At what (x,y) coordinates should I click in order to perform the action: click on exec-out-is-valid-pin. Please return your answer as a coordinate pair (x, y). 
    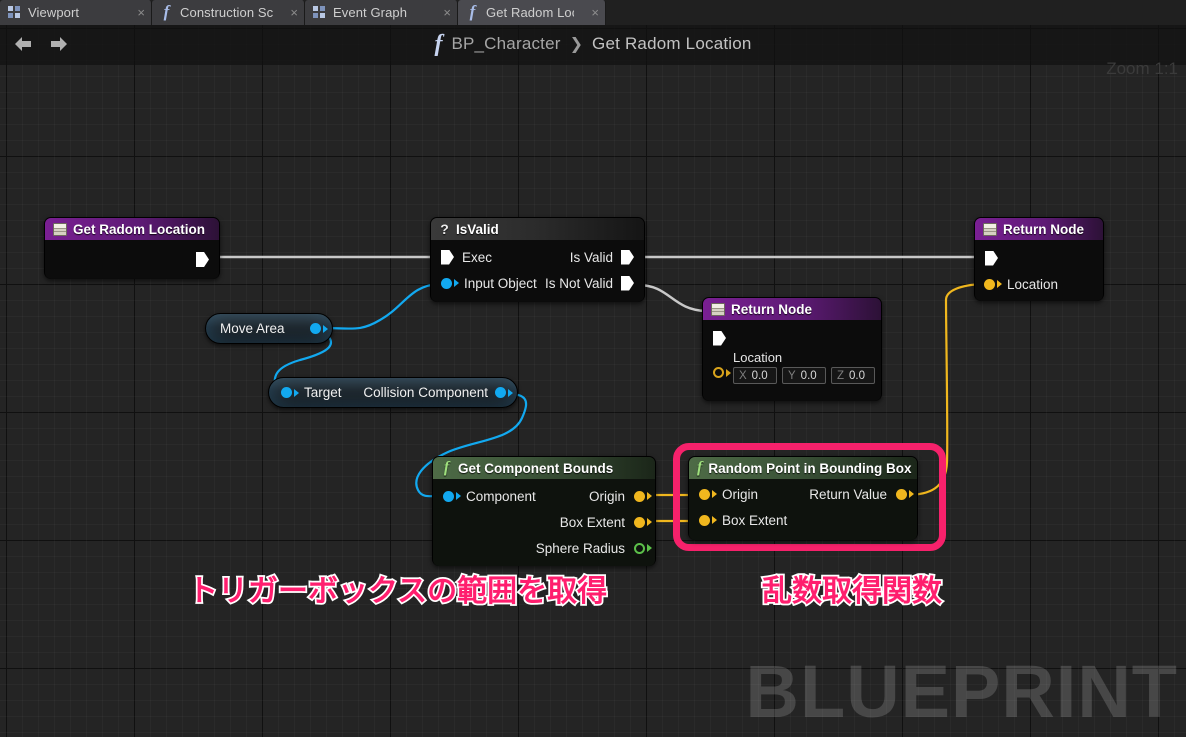
    Looking at the image, I should click on (627, 257).